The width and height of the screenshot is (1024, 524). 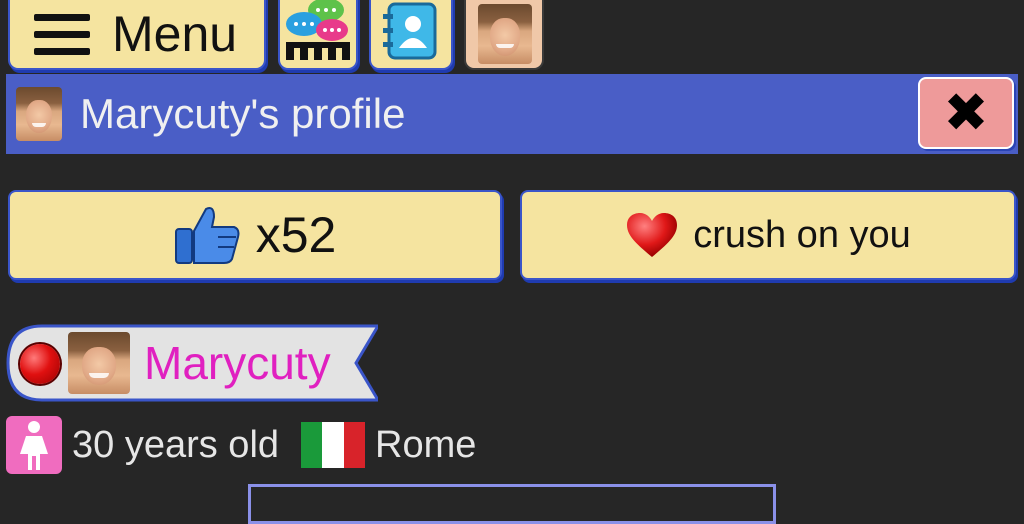 I want to click on crush-button: crush on you, so click(x=768, y=235).